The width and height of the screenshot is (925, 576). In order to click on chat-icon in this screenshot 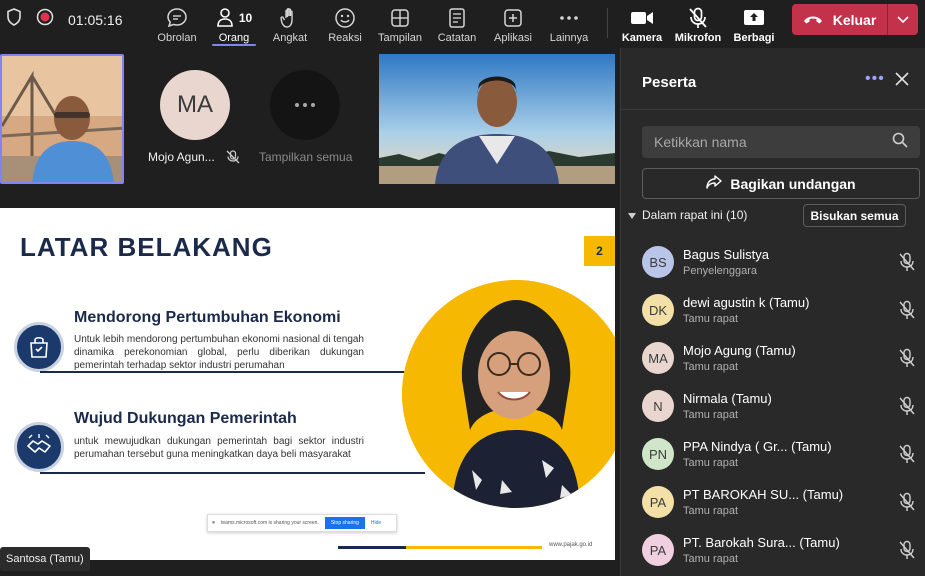, I will do `click(177, 18)`.